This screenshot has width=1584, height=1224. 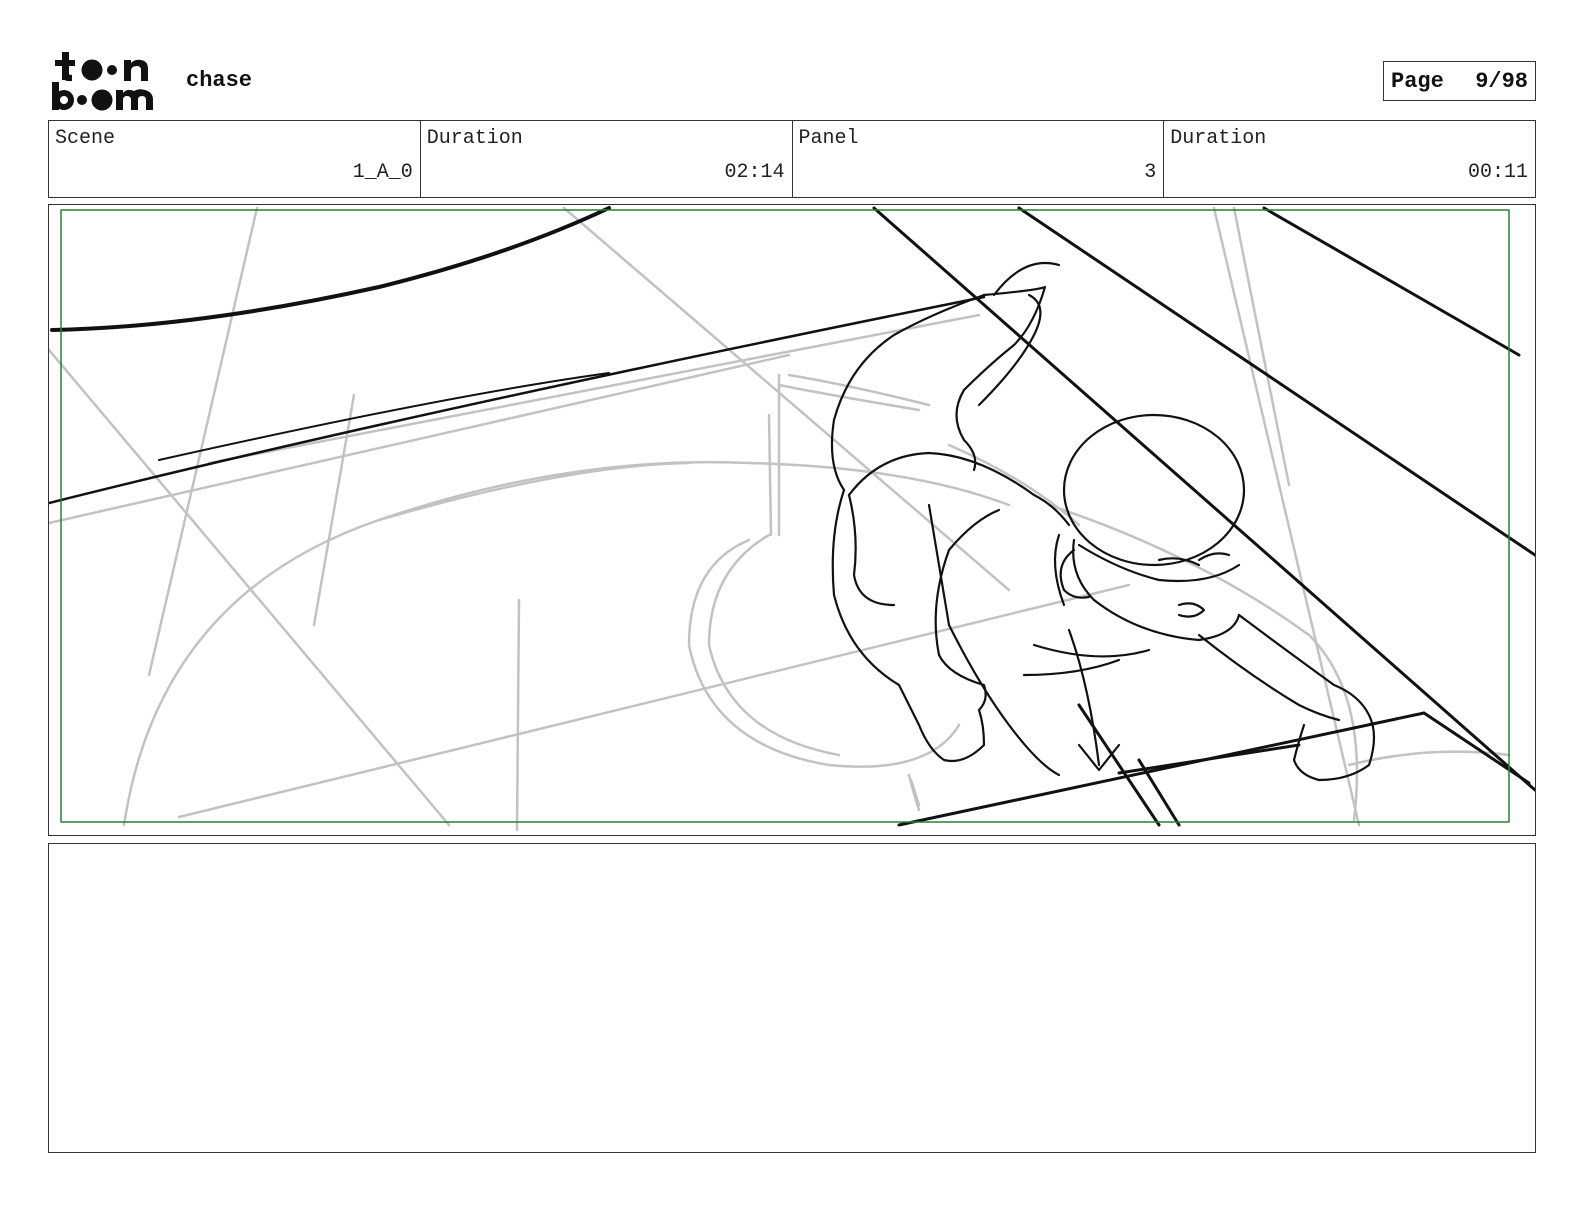 I want to click on panel-duration-label: Duration, so click(x=1218, y=138).